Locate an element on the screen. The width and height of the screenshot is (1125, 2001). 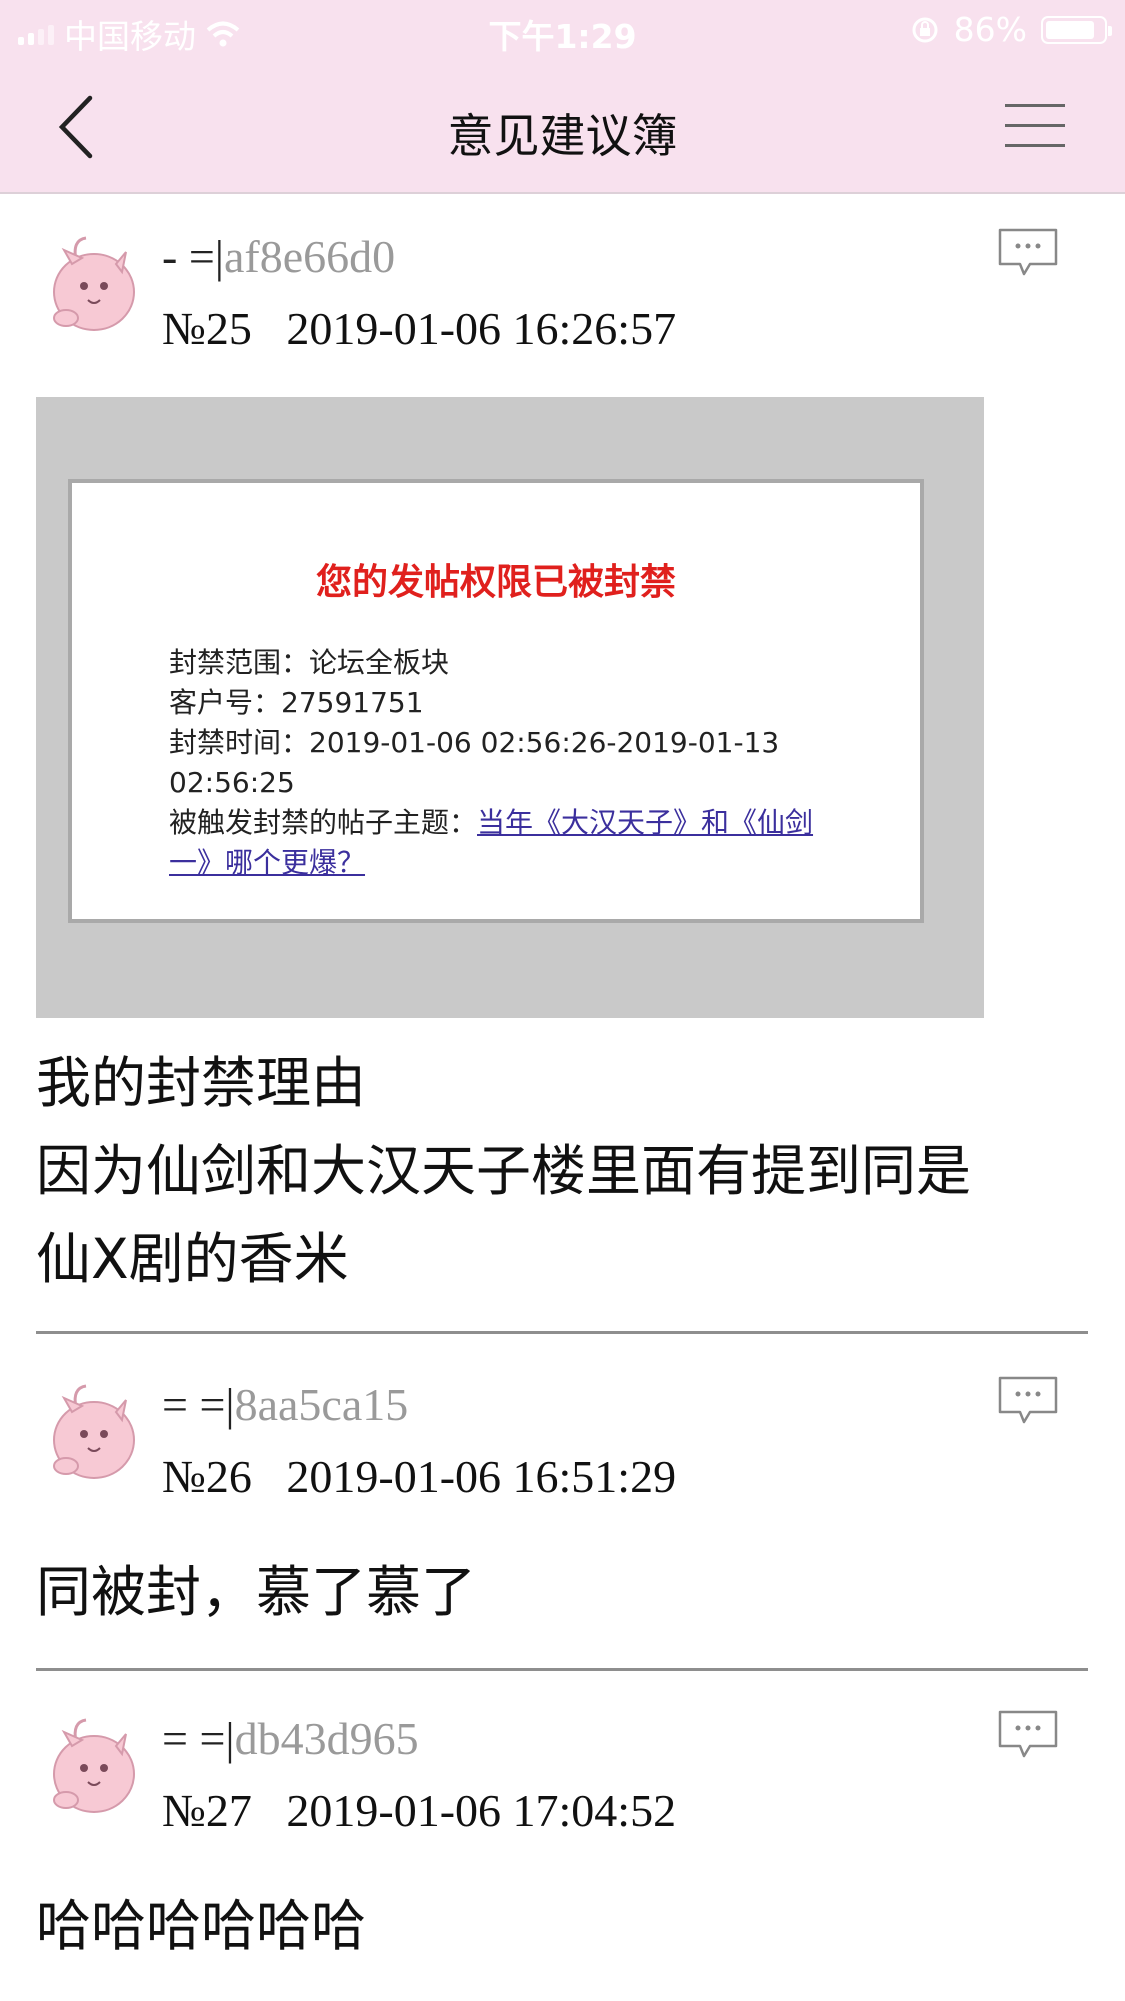
poster-name: - =|af8e66d0 is located at coordinates (278, 256).